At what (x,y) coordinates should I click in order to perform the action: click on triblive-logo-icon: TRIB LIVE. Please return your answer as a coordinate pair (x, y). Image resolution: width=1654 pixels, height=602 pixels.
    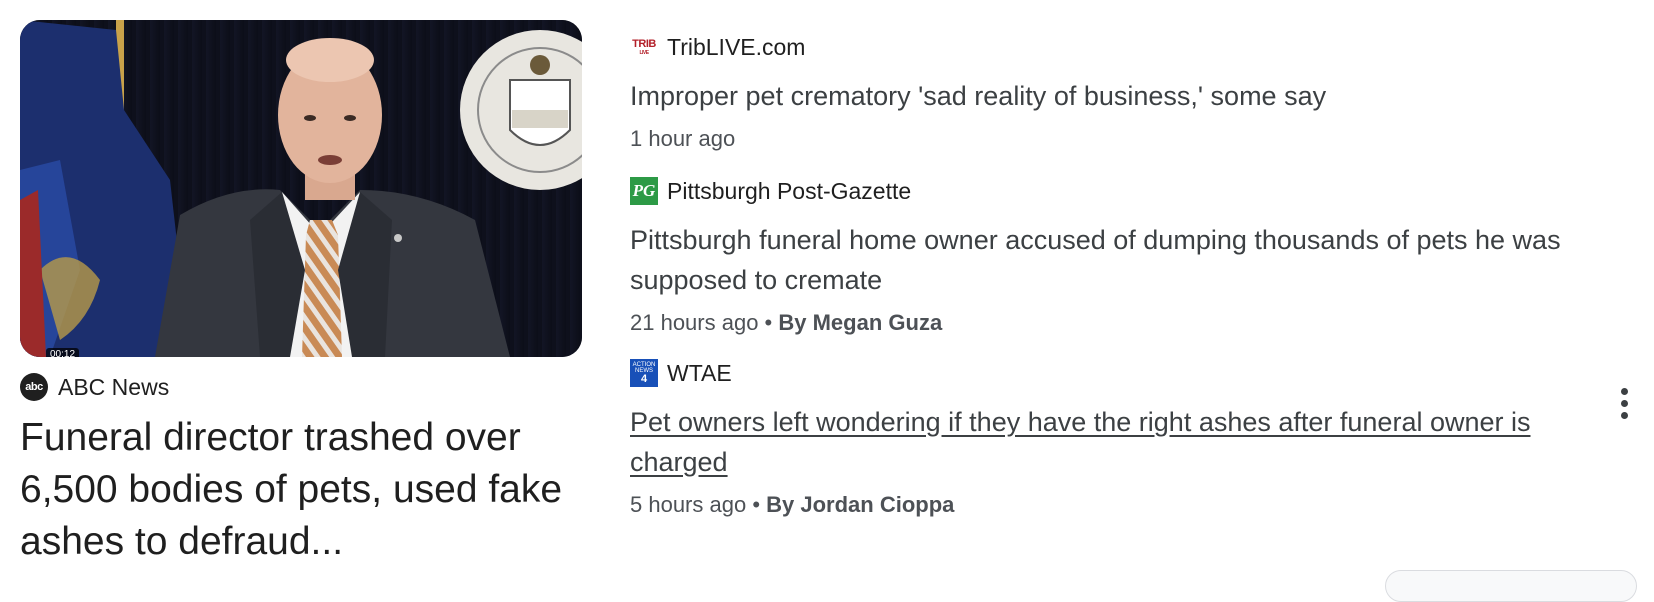
    Looking at the image, I should click on (644, 47).